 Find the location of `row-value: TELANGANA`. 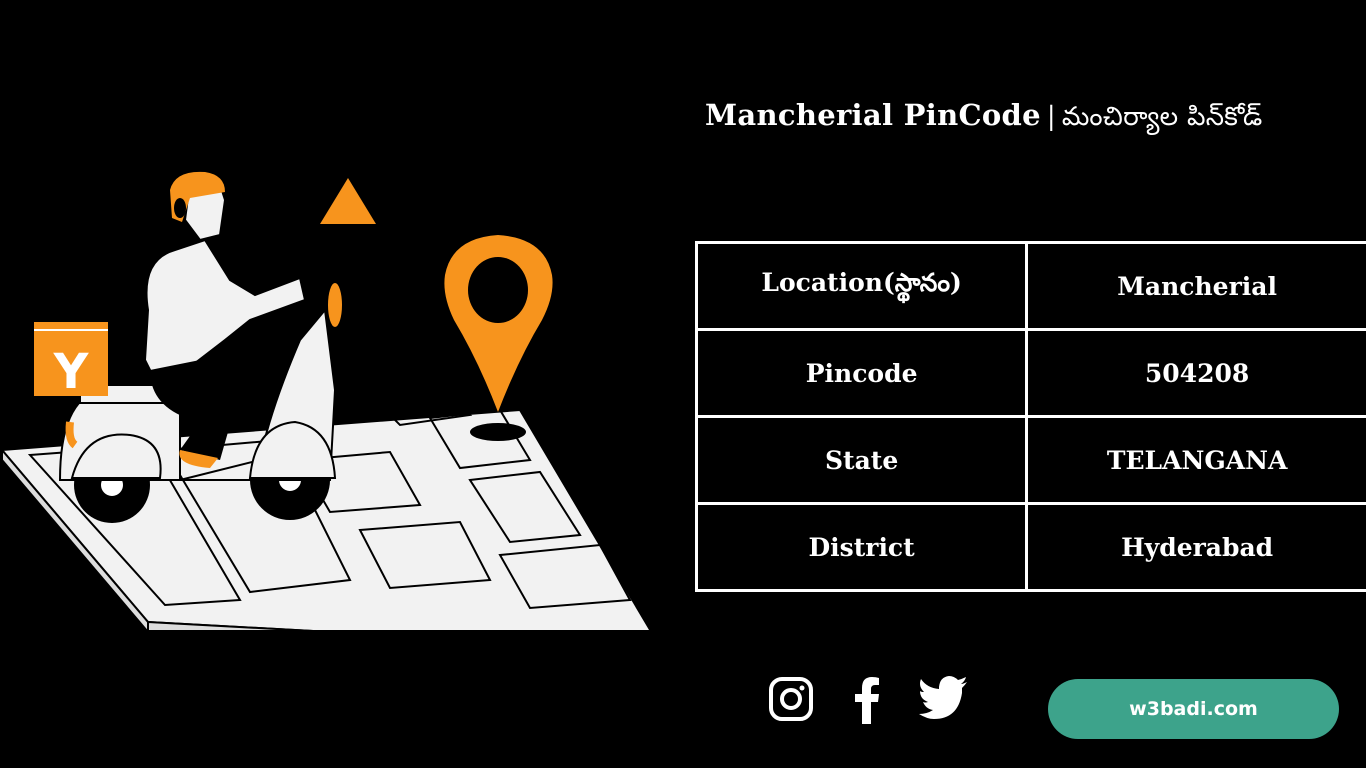

row-value: TELANGANA is located at coordinates (1195, 460).